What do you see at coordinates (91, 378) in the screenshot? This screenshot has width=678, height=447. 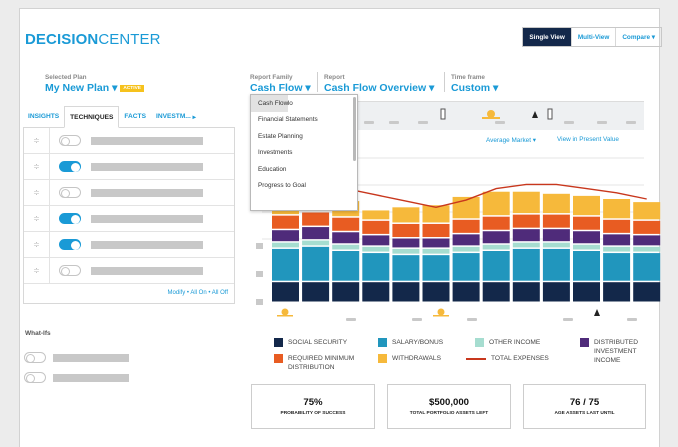 I see `whatif-label` at bounding box center [91, 378].